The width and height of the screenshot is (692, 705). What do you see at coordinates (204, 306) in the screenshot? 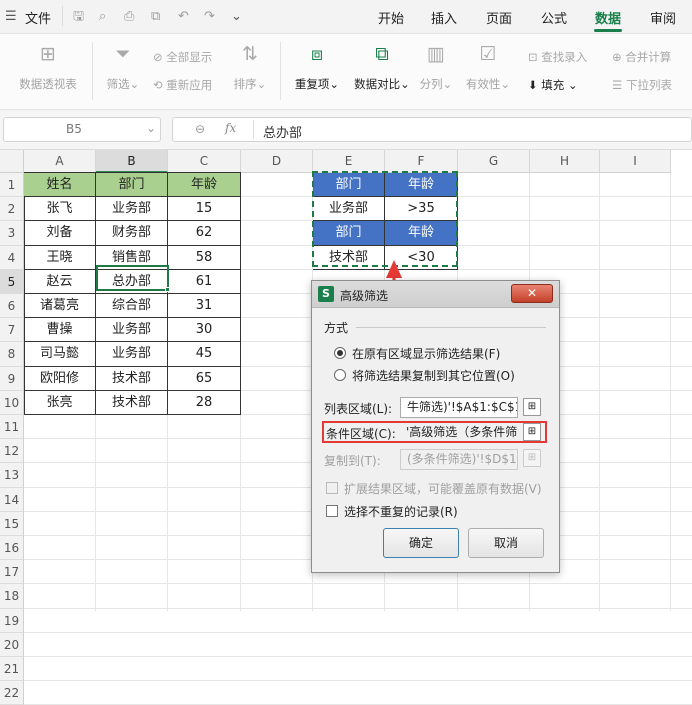
I see `table-cell: 31` at bounding box center [204, 306].